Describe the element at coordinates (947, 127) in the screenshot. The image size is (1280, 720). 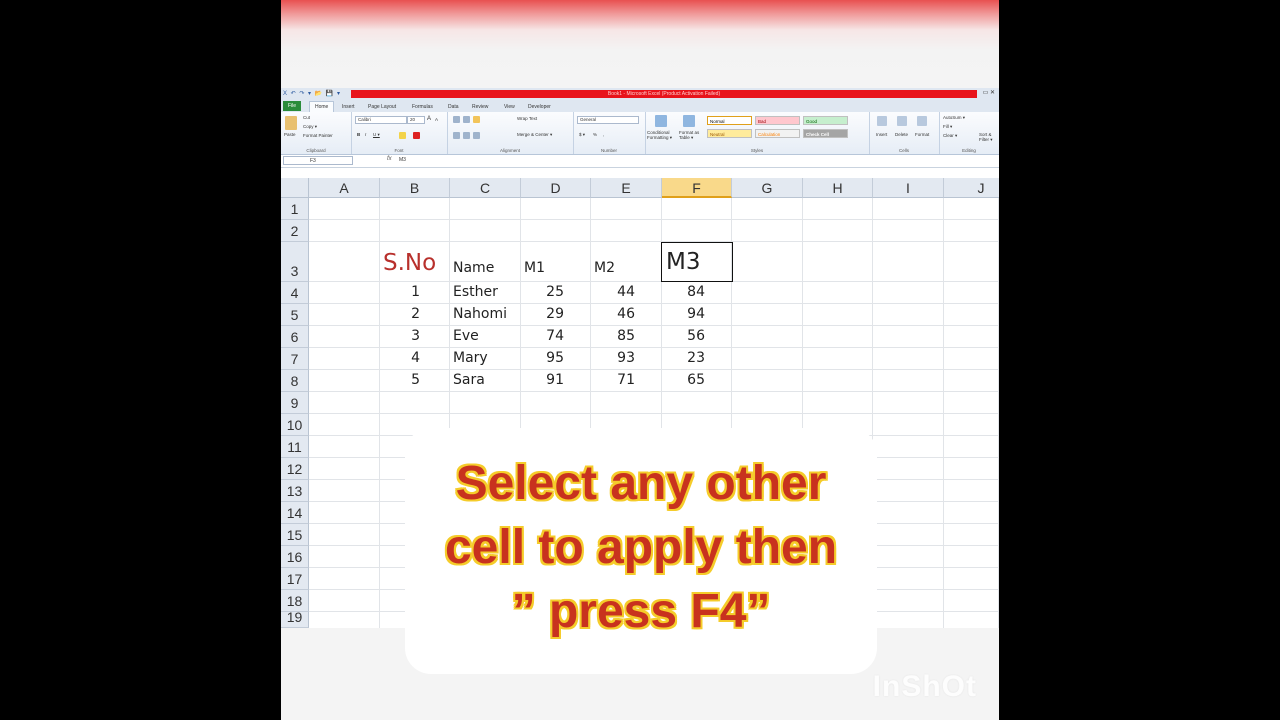
I see `fill-button: Fill ▾` at that location.